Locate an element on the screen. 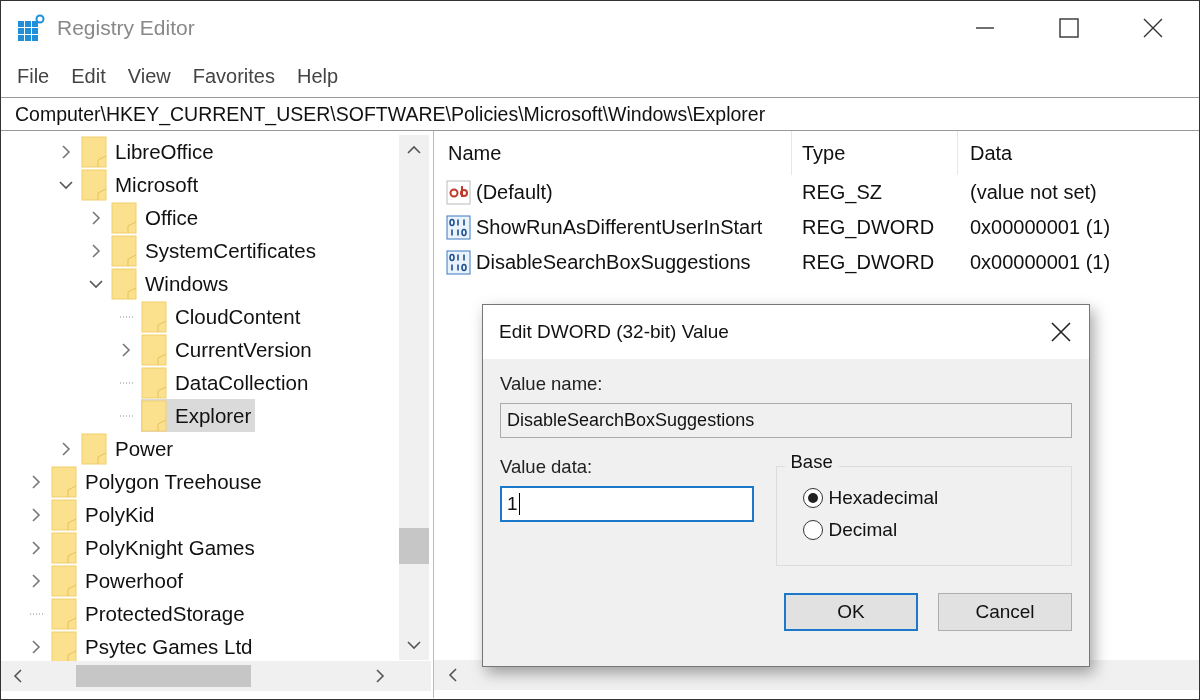  ok-button: OK is located at coordinates (851, 612).